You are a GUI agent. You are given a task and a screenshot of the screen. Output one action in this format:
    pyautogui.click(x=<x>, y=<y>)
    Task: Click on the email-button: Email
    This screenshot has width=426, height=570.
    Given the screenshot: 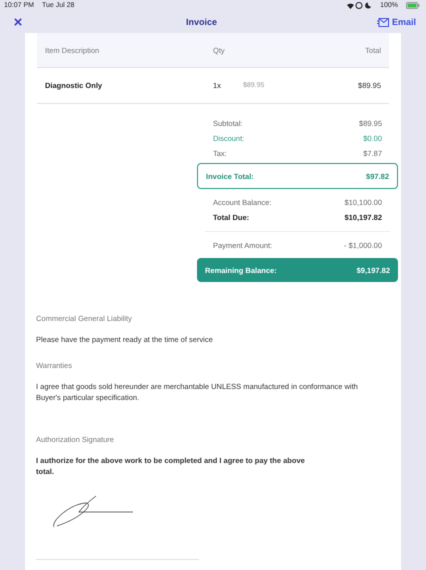 What is the action you would take?
    pyautogui.click(x=396, y=22)
    